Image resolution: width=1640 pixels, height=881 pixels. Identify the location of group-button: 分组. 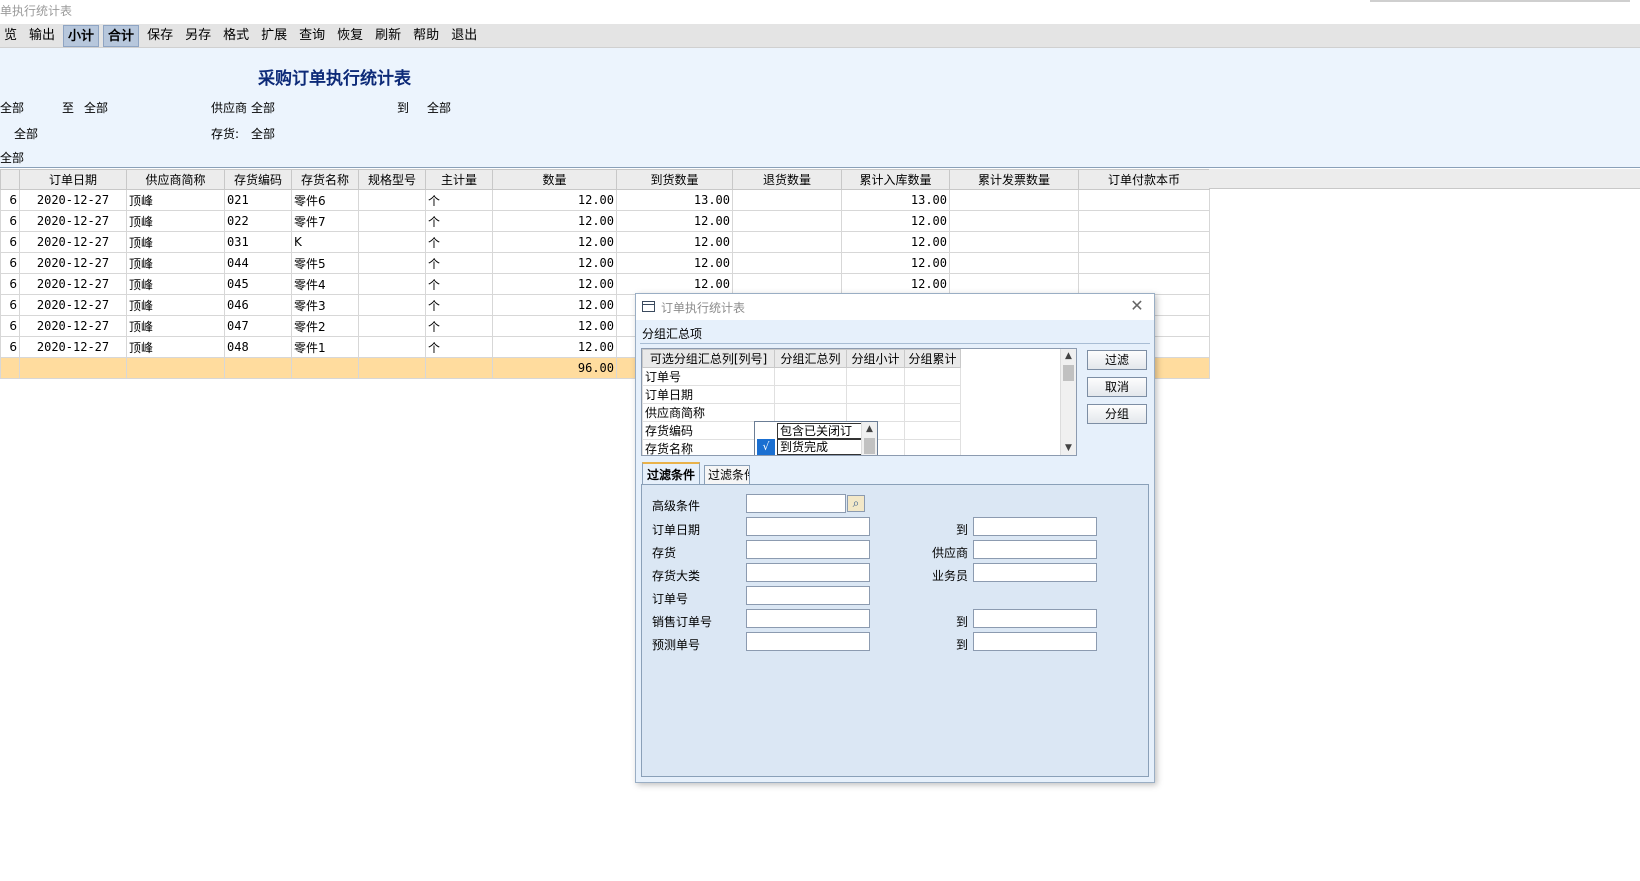
(1117, 414).